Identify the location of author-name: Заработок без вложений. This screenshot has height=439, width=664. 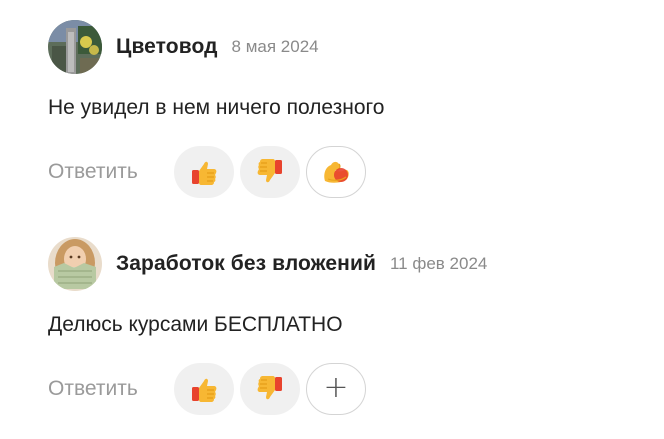
(246, 264).